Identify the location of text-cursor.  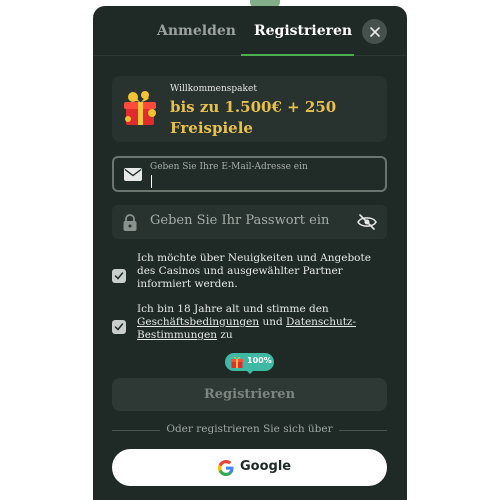
(151, 181).